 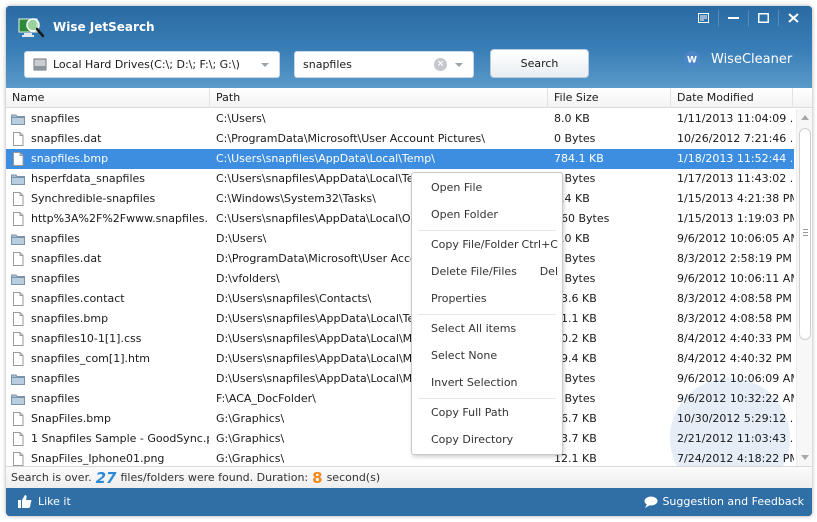 What do you see at coordinates (487, 187) in the screenshot?
I see `menu-item-open-file: Open File` at bounding box center [487, 187].